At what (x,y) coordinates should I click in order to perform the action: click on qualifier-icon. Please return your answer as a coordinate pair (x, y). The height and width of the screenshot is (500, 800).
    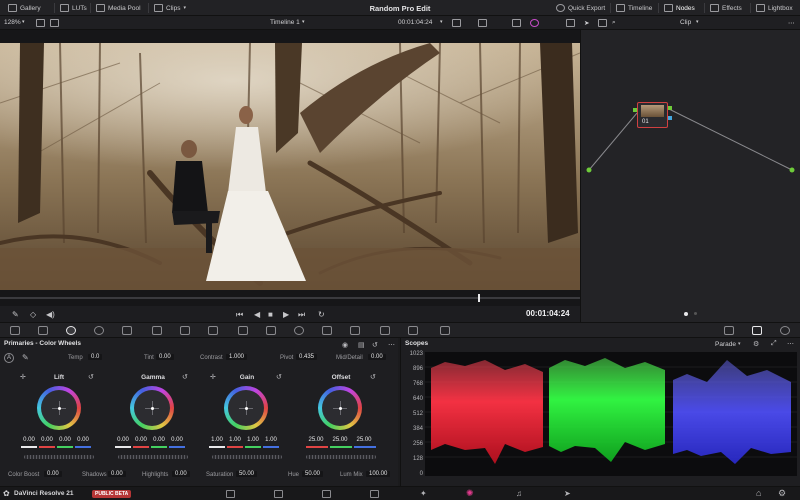
    Looking at the image, I should click on (243, 330).